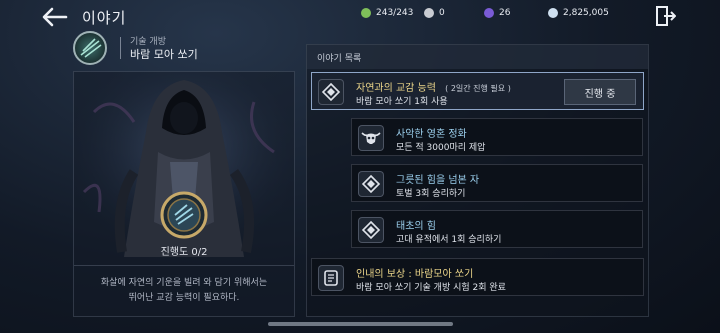 The image size is (720, 333). I want to click on task-card: 그릇된 힘을 넘본 자 토벌 3회 승리하기, so click(497, 183).